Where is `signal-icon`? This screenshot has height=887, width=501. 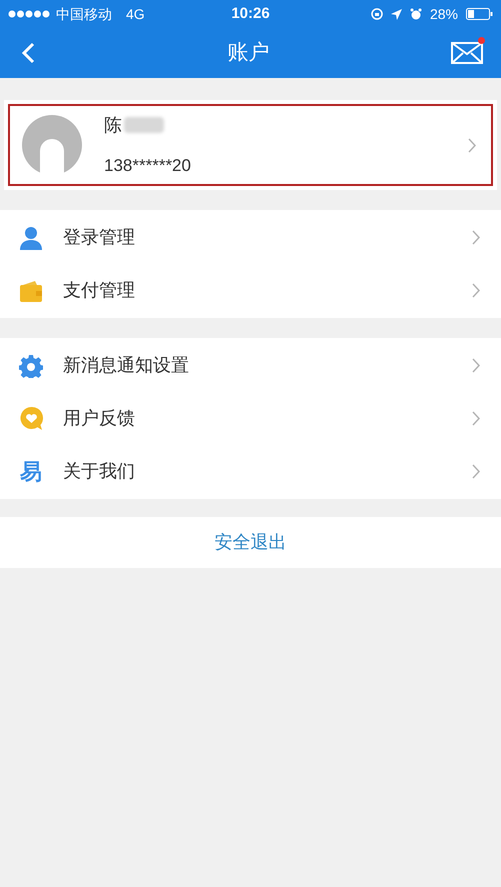 signal-icon is located at coordinates (29, 14).